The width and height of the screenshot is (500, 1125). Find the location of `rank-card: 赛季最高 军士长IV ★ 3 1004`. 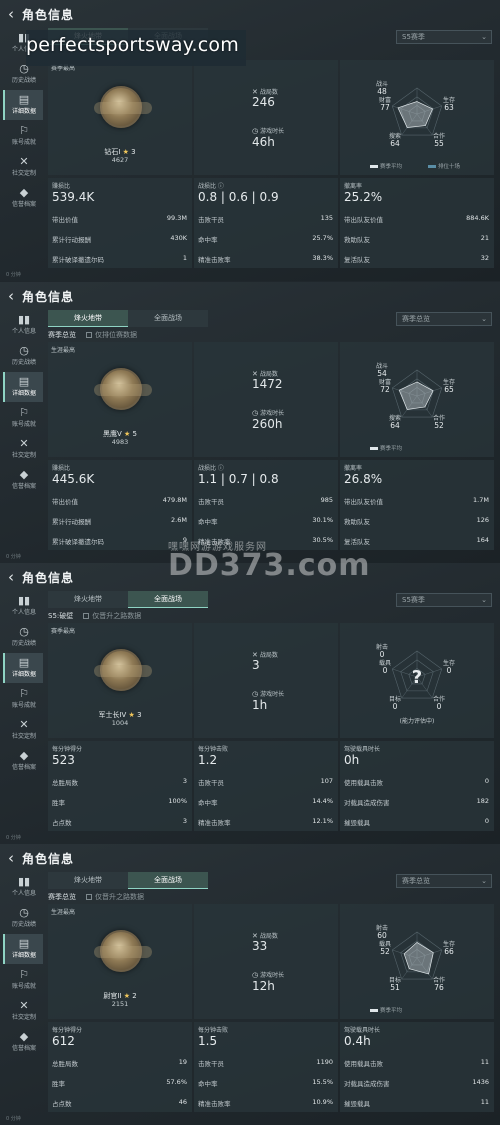

rank-card: 赛季最高 军士长IV ★ 3 1004 is located at coordinates (120, 680).